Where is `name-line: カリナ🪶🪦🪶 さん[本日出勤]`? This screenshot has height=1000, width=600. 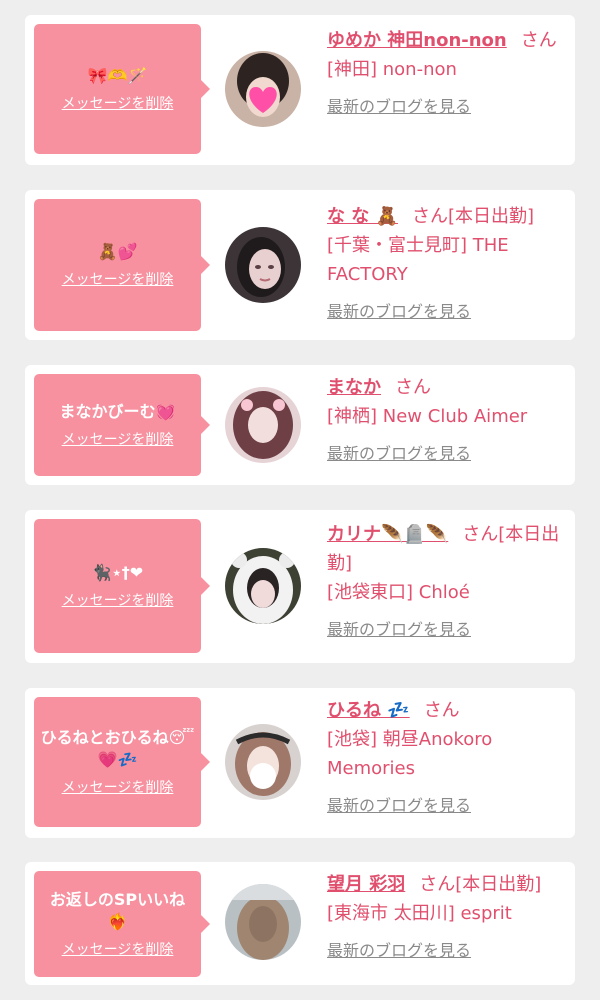
name-line: カリナ🪶🪦🪶 さん[本日出勤] is located at coordinates (445, 549).